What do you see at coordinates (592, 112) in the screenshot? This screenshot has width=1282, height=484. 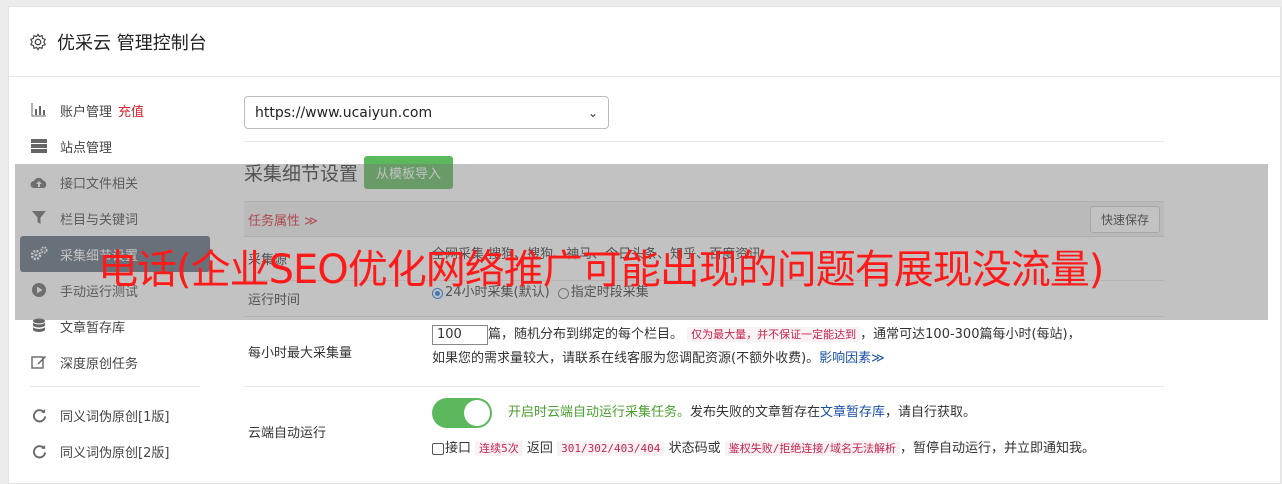 I see `chevron-down-icon: ⌄` at bounding box center [592, 112].